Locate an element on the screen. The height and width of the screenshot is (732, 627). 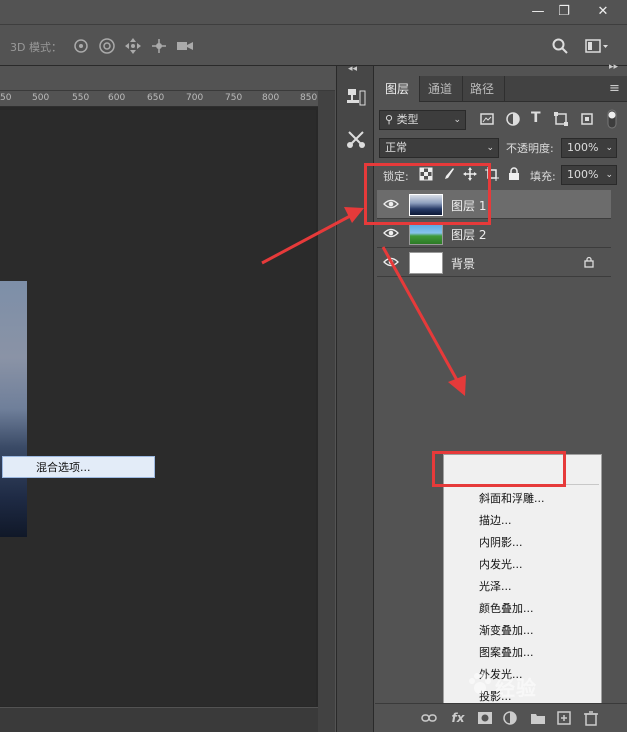
ruler-tick: 800 is located at coordinates (271, 98).